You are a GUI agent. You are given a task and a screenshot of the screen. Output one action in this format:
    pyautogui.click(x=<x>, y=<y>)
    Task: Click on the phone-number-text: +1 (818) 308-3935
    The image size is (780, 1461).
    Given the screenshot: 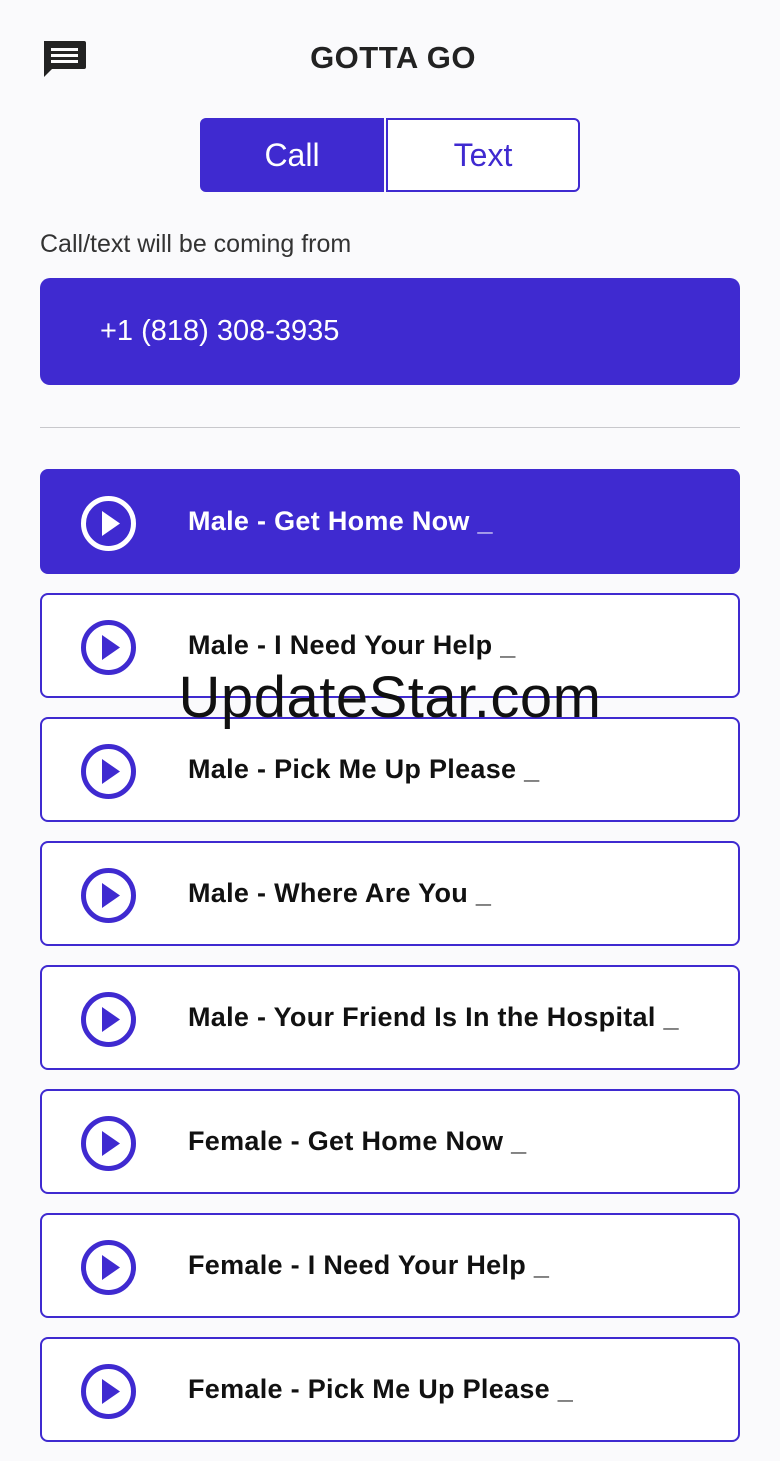 What is the action you would take?
    pyautogui.click(x=220, y=331)
    